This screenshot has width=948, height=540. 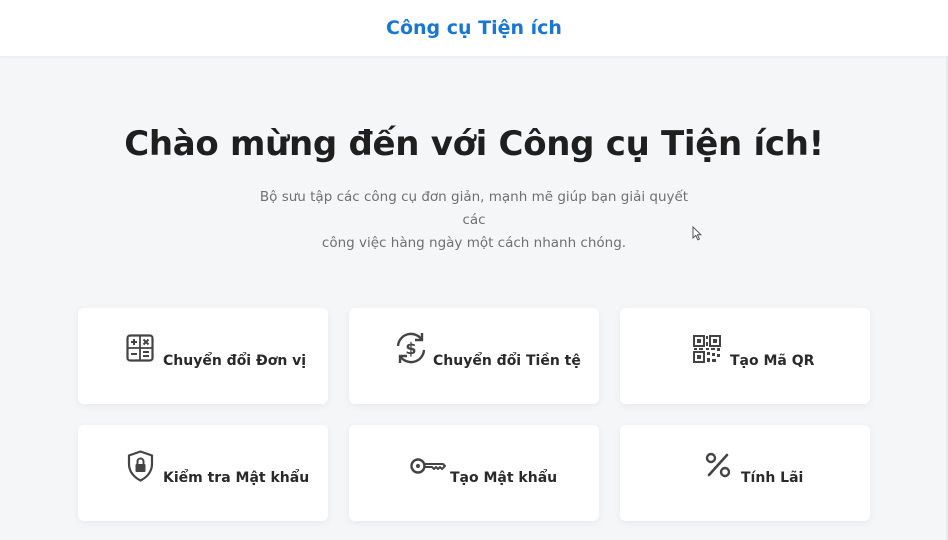 What do you see at coordinates (235, 361) in the screenshot?
I see `tool-card-label: Chuyển đổi Đơn vị` at bounding box center [235, 361].